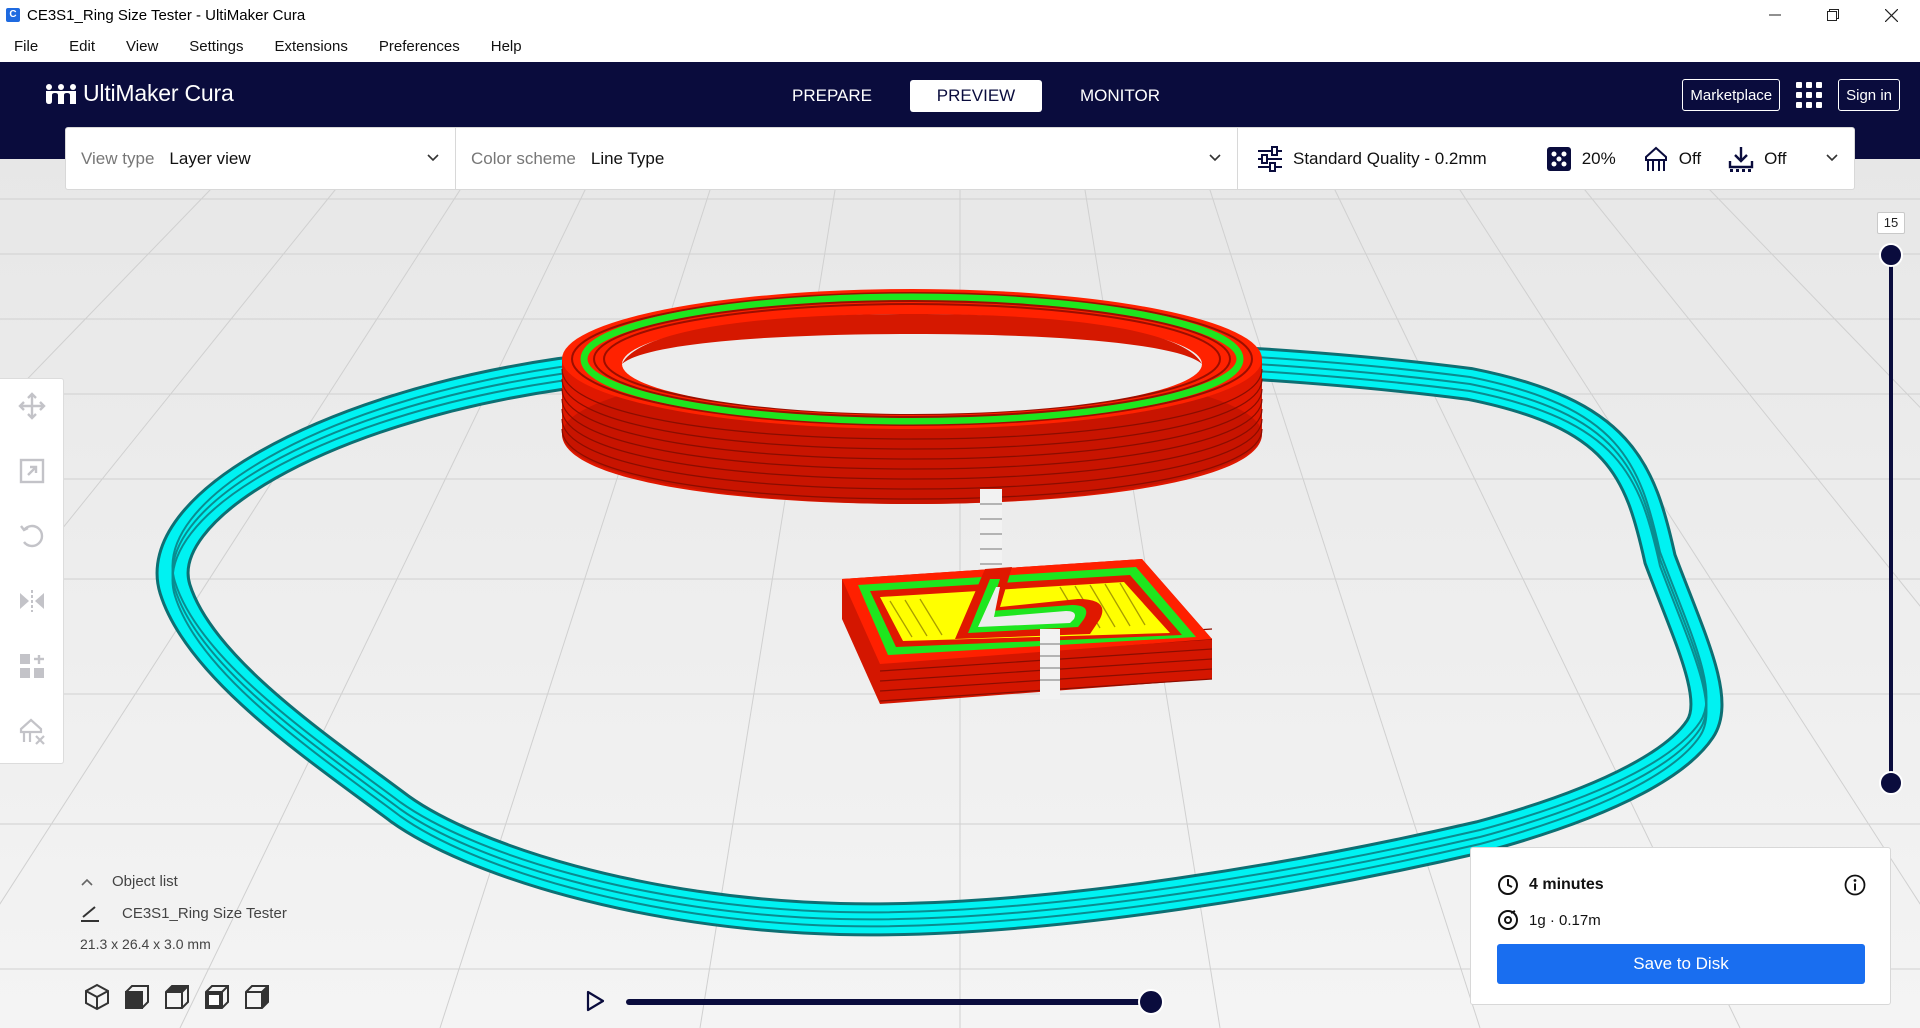  Describe the element at coordinates (219, 46) in the screenshot. I see `menu-settings: Settings` at that location.